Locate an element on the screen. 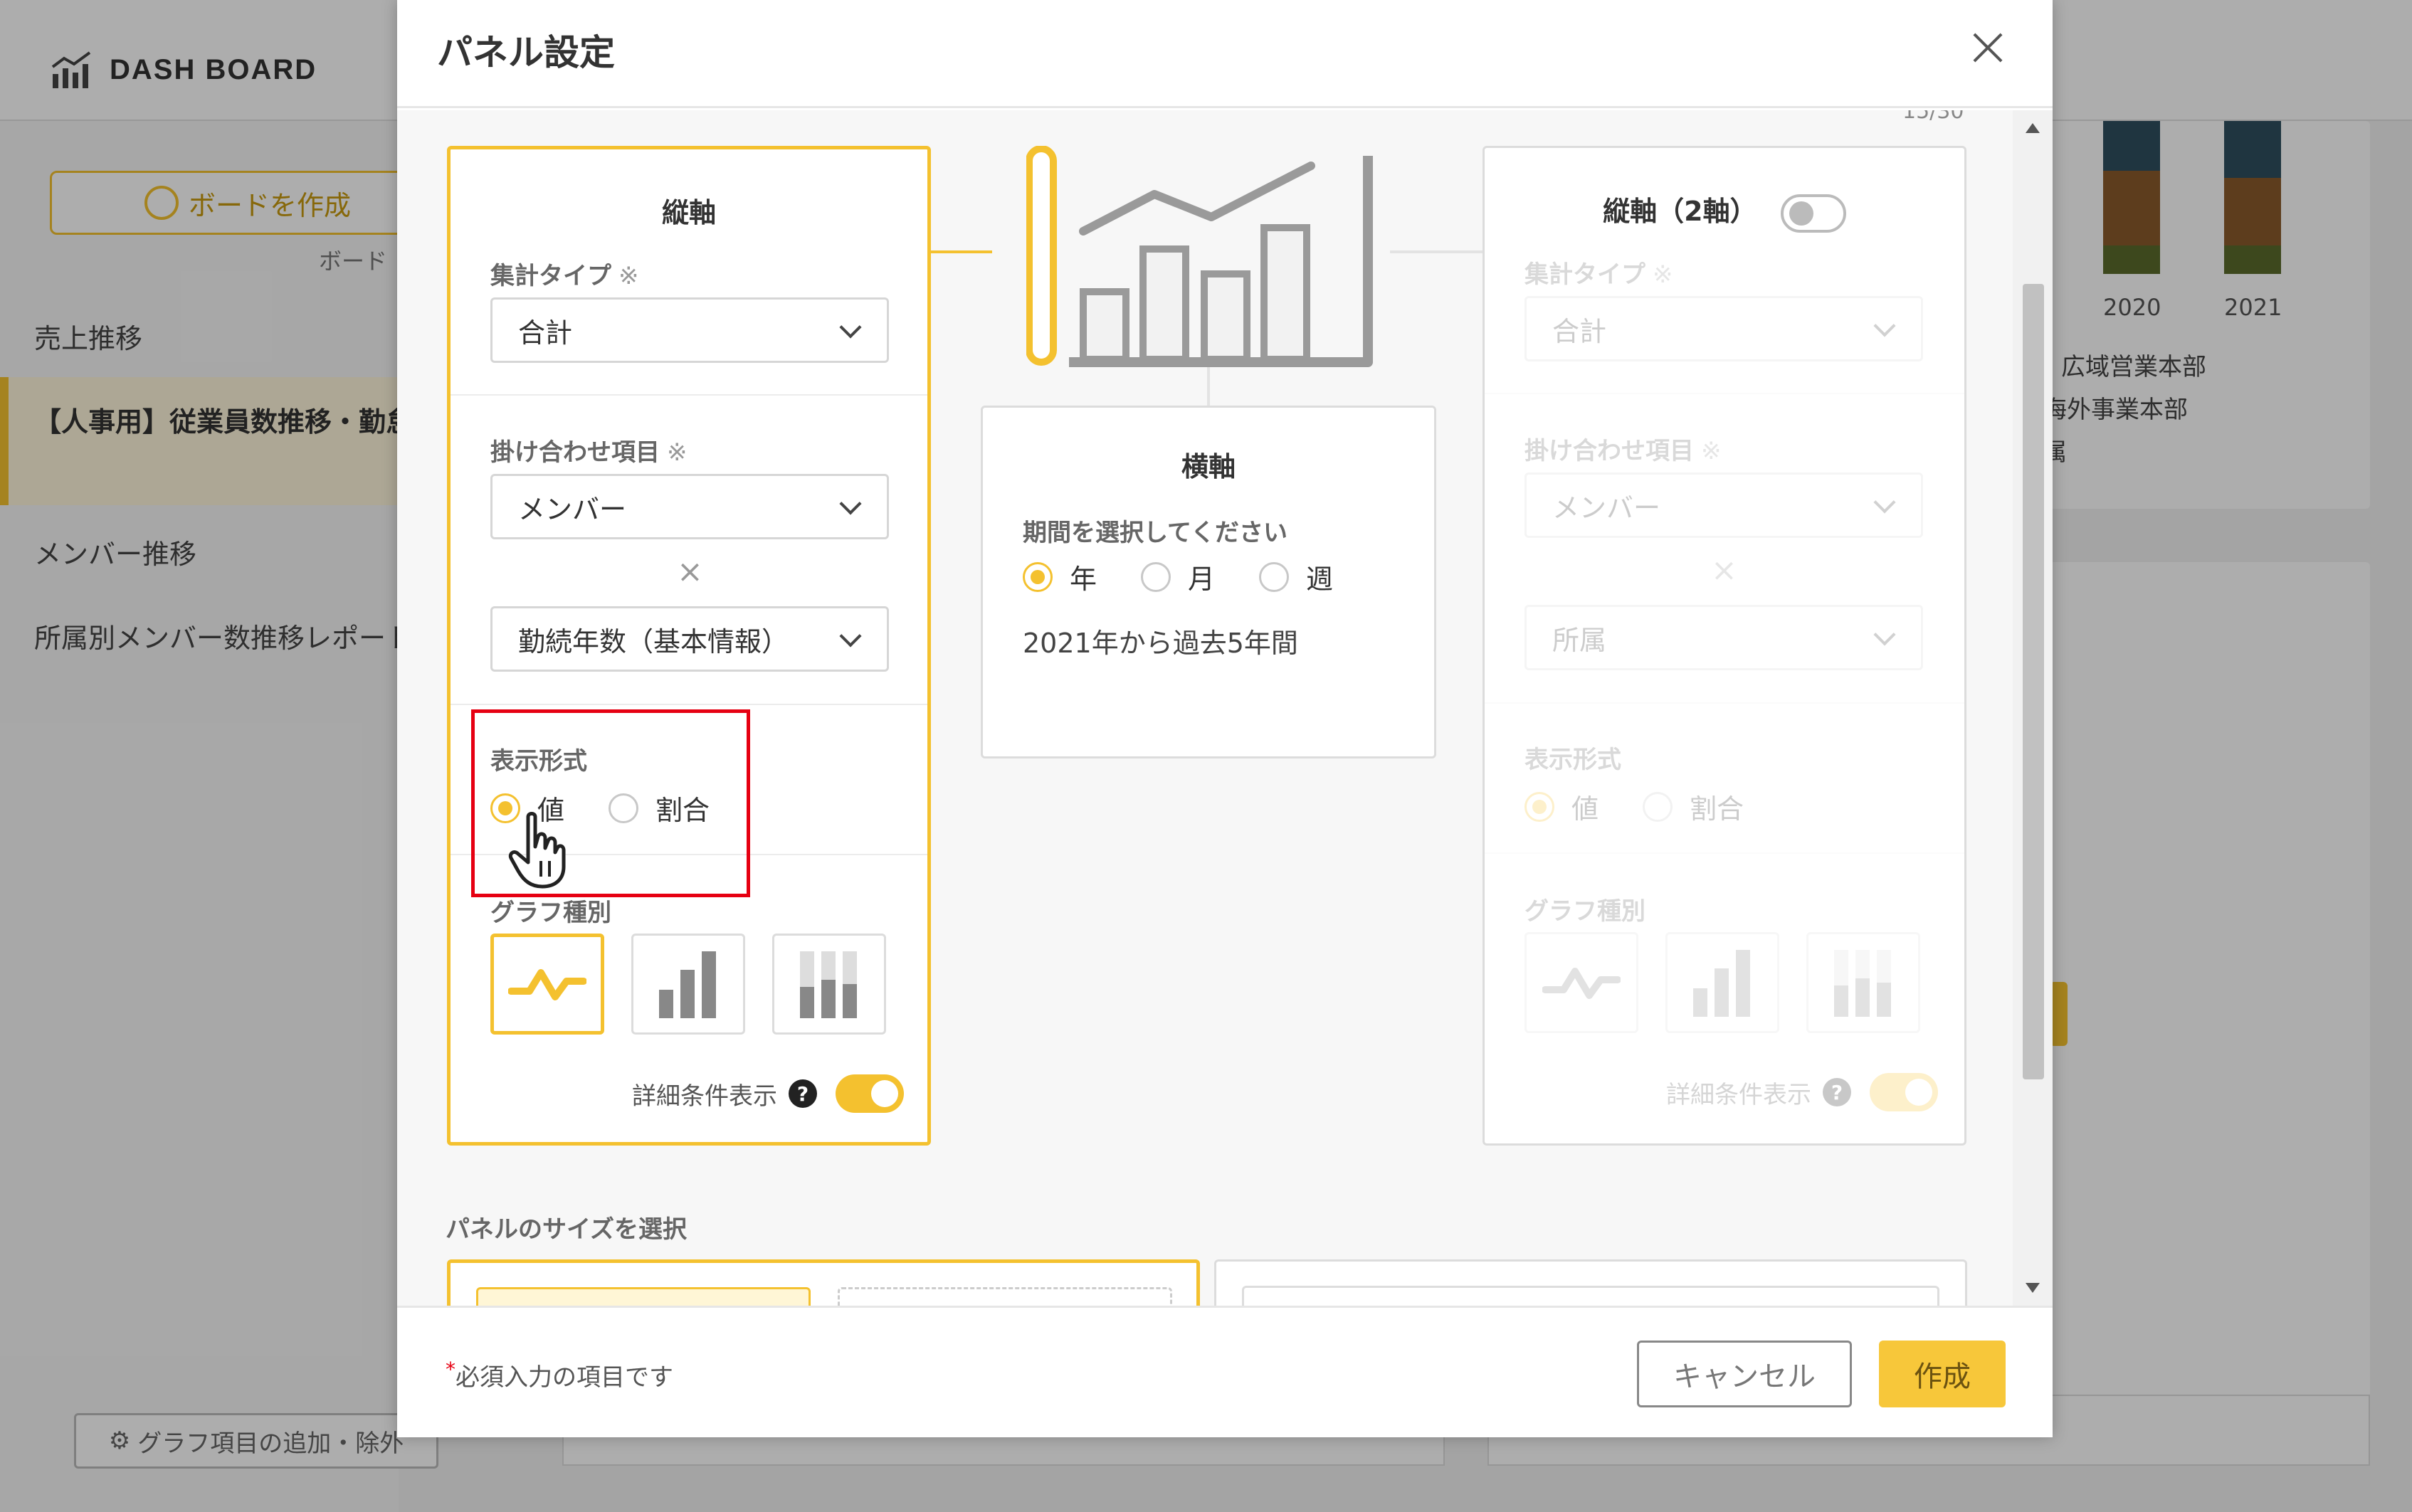 The height and width of the screenshot is (1512, 2412). radio-week-label: 週 is located at coordinates (1320, 579).